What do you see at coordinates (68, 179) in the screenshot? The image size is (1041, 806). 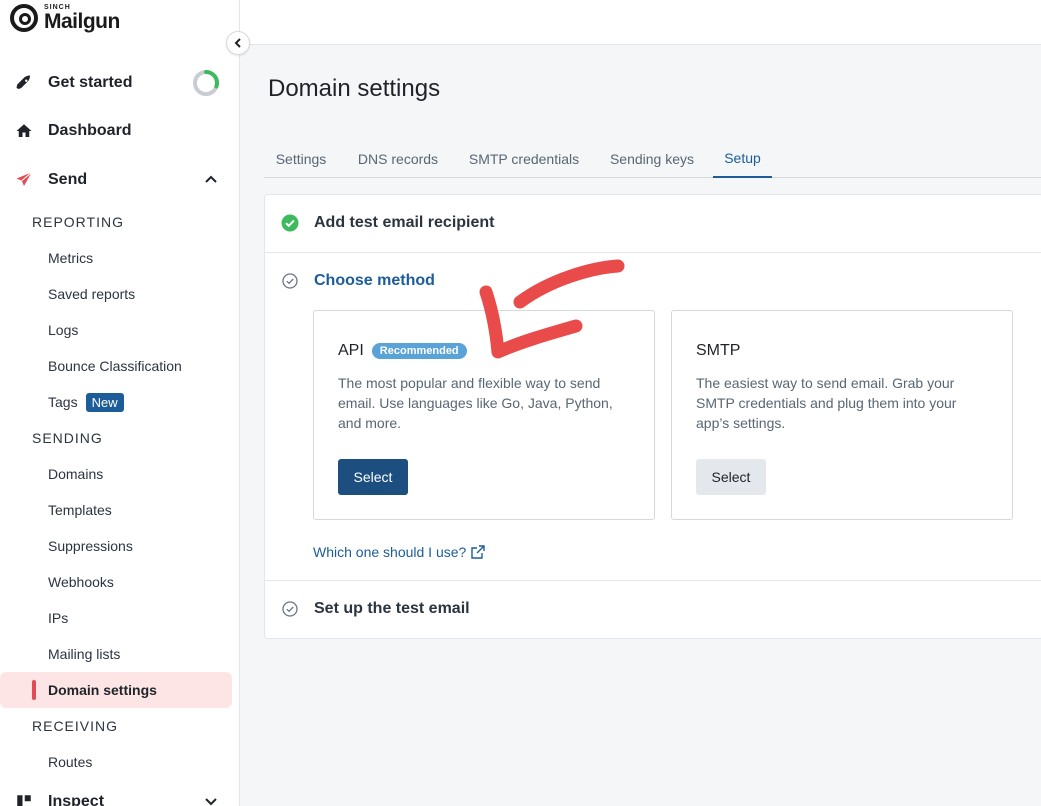 I see `nav-send-label: Send` at bounding box center [68, 179].